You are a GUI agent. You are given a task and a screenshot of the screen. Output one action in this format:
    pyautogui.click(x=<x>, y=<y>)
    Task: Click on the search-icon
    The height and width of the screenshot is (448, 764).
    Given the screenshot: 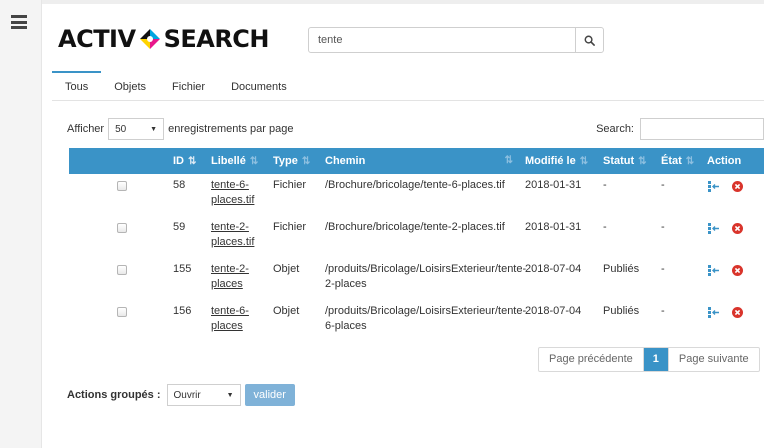 What is the action you would take?
    pyautogui.click(x=589, y=40)
    